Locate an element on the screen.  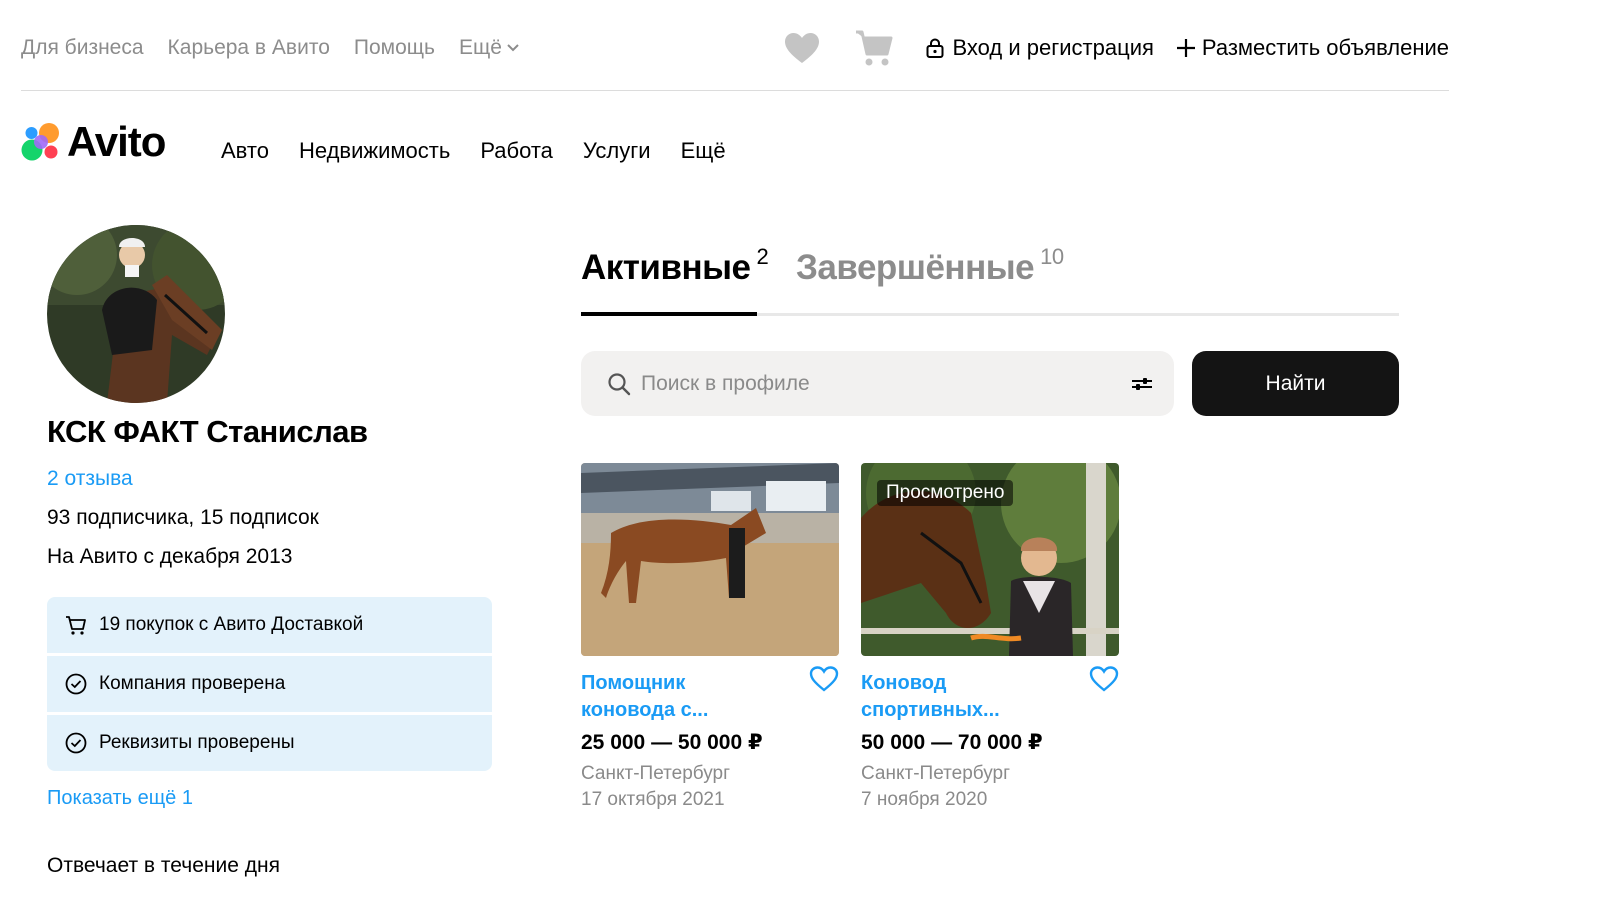
nav-item-realty: Недвижимость is located at coordinates (374, 151).